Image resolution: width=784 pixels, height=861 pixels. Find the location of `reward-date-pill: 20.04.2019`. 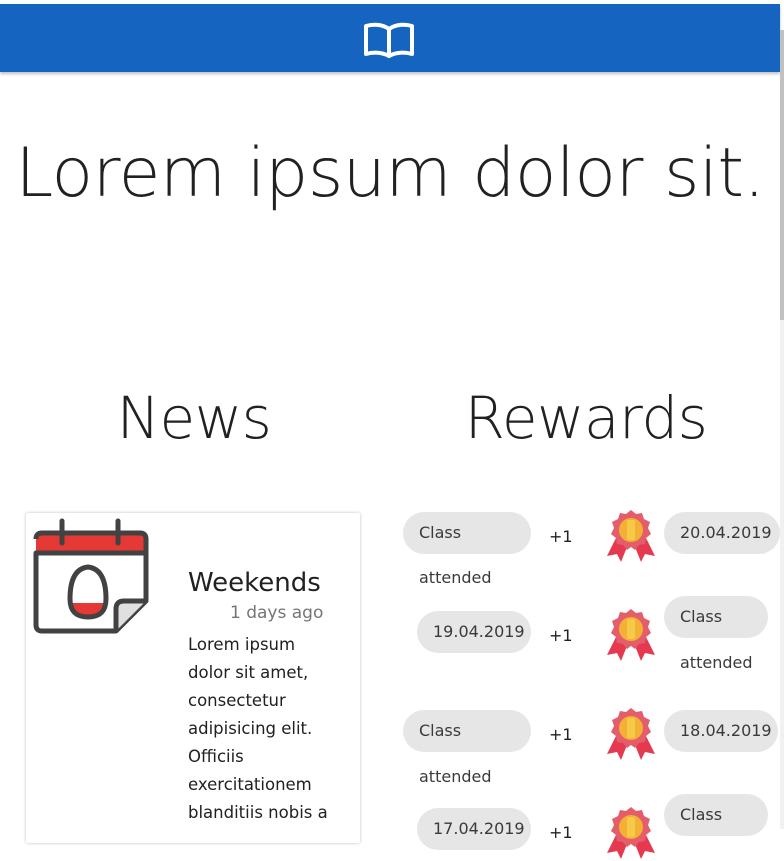

reward-date-pill: 20.04.2019 is located at coordinates (722, 533).